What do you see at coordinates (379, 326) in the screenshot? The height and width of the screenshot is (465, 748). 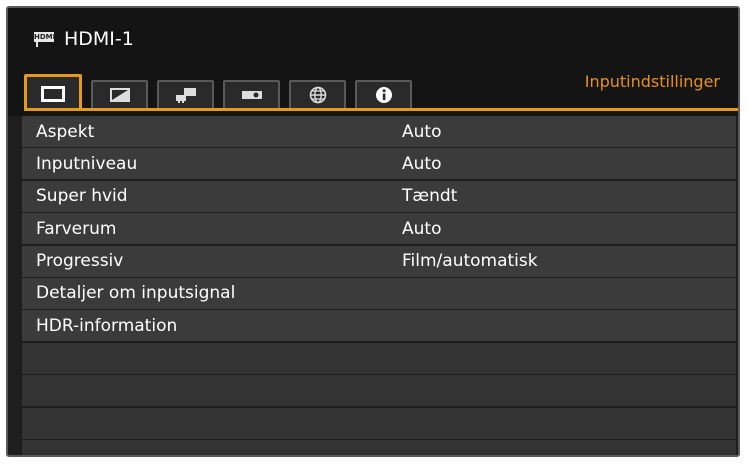 I see `menu-item-hdr-information: HDR-information` at bounding box center [379, 326].